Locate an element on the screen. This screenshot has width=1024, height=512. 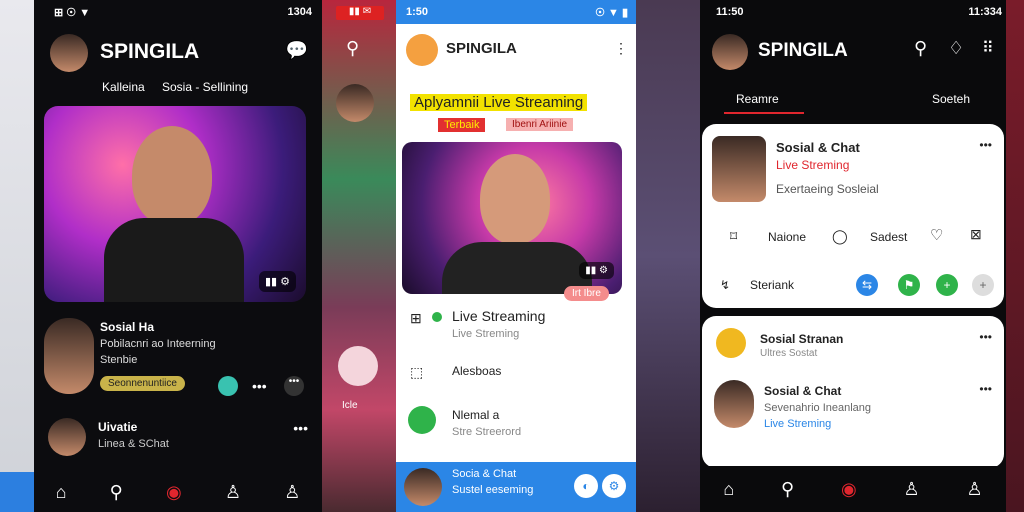
now-playing-bar: Socia & Chat Sustel eeseming ◐ ⚙ is located at coordinates (516, 487).